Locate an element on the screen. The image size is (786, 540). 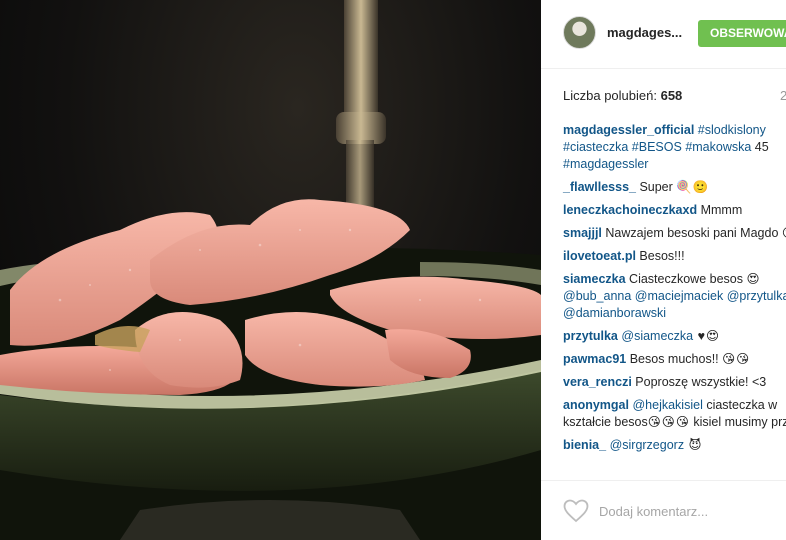
comment-text: Poproszę wszystkie! <3 is located at coordinates (699, 382).